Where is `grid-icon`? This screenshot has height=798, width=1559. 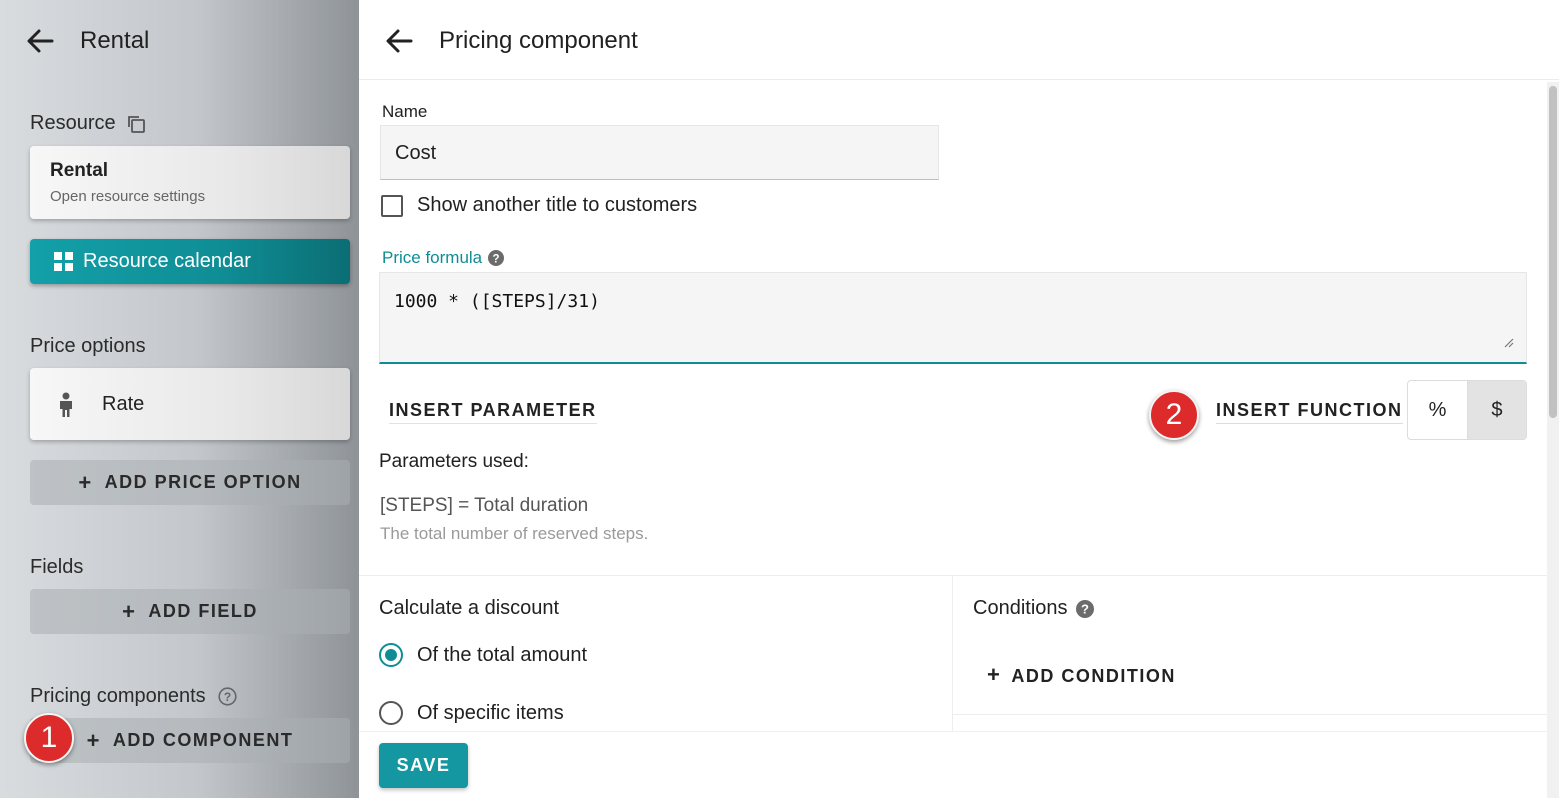 grid-icon is located at coordinates (63, 261).